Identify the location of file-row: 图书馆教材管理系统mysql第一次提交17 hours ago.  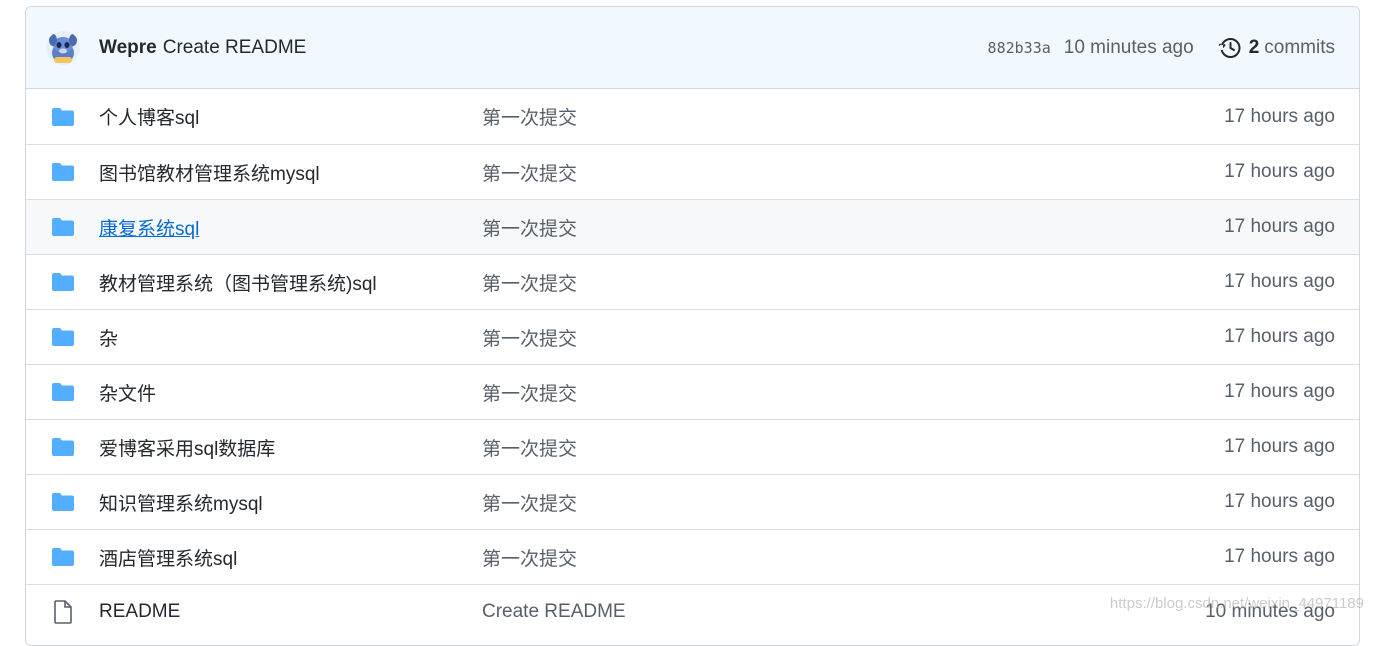
(692, 171).